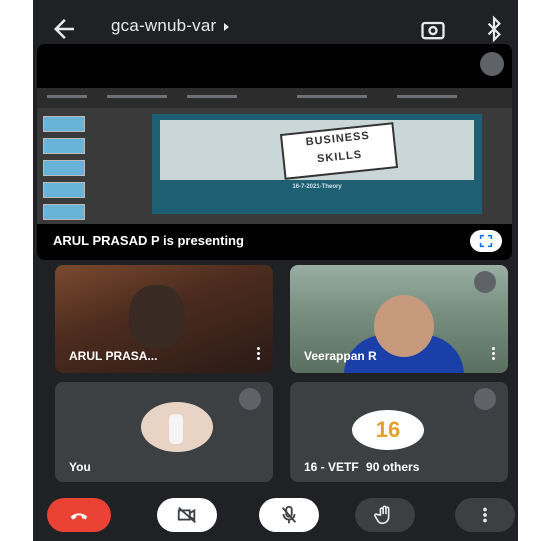 This screenshot has width=545, height=541. I want to click on slide-sign: BUSINESS SKILLS, so click(339, 151).